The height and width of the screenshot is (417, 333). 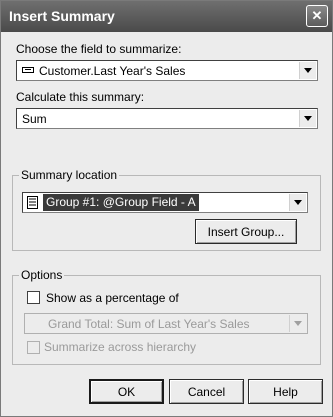 I want to click on close-button: ✕, so click(x=317, y=16).